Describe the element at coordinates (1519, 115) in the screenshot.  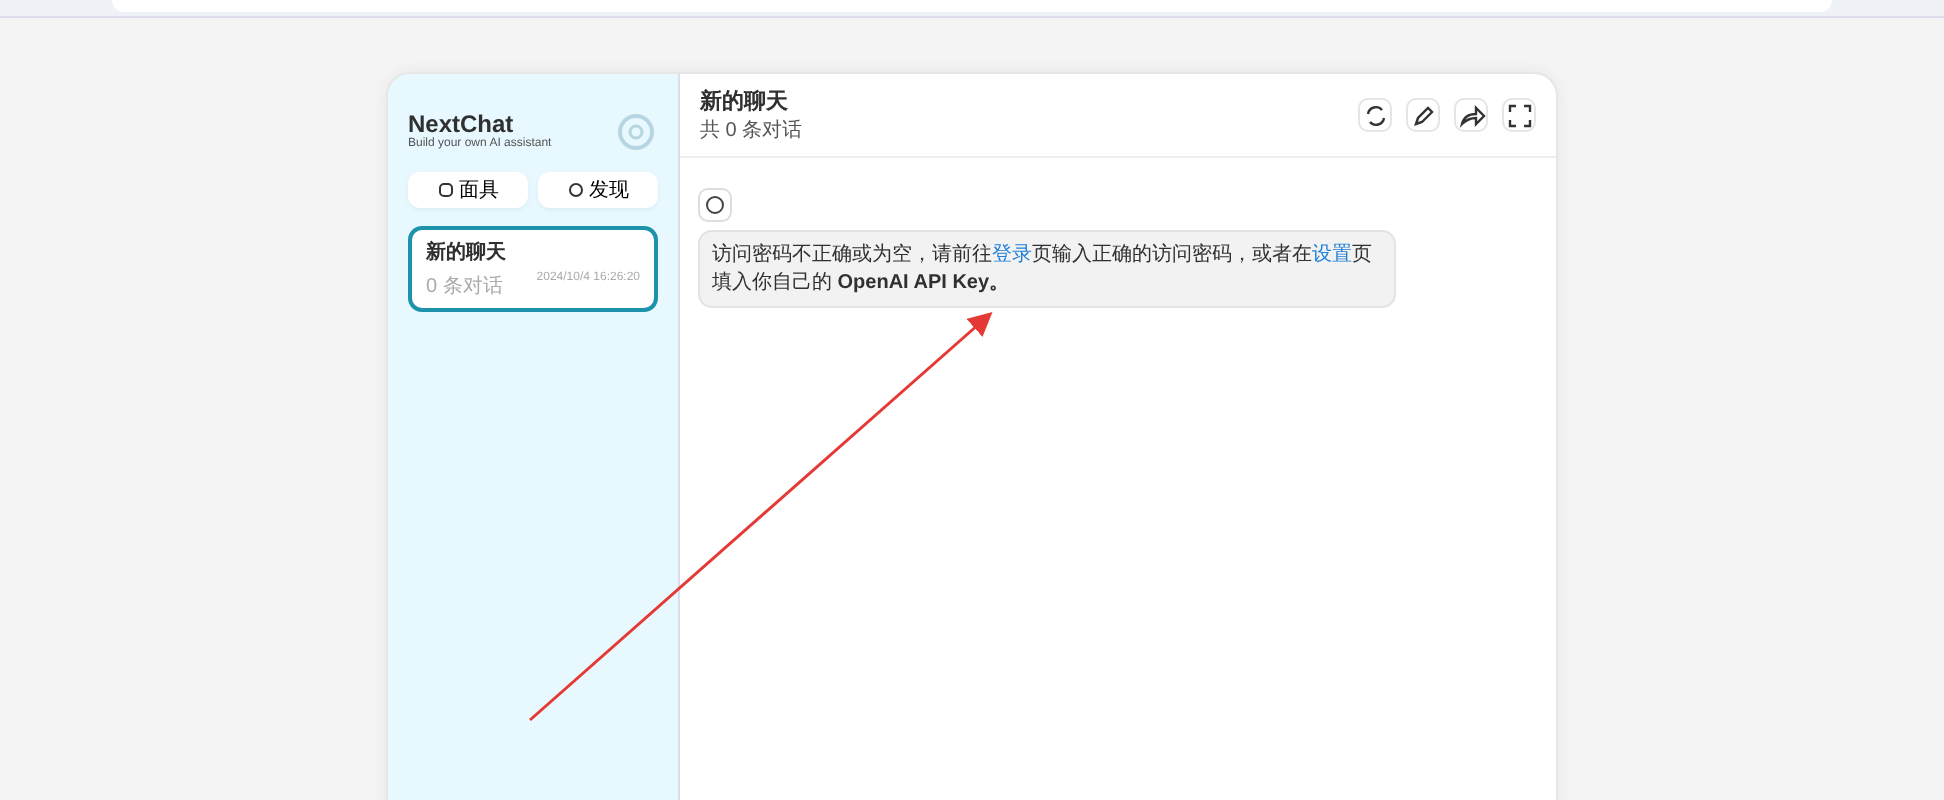
I see `fullscreen-button` at that location.